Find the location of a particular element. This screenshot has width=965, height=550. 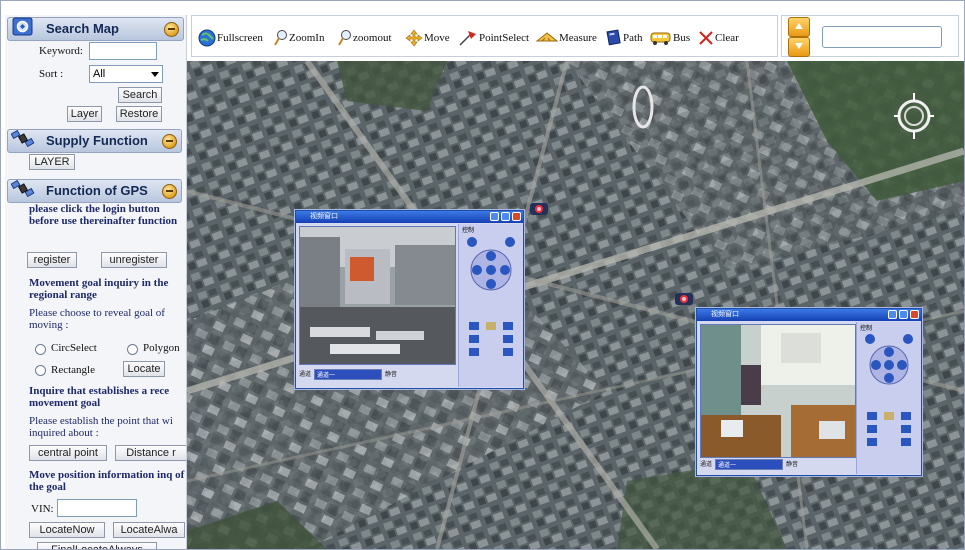

search-map-header: Search Map is located at coordinates (95, 29).